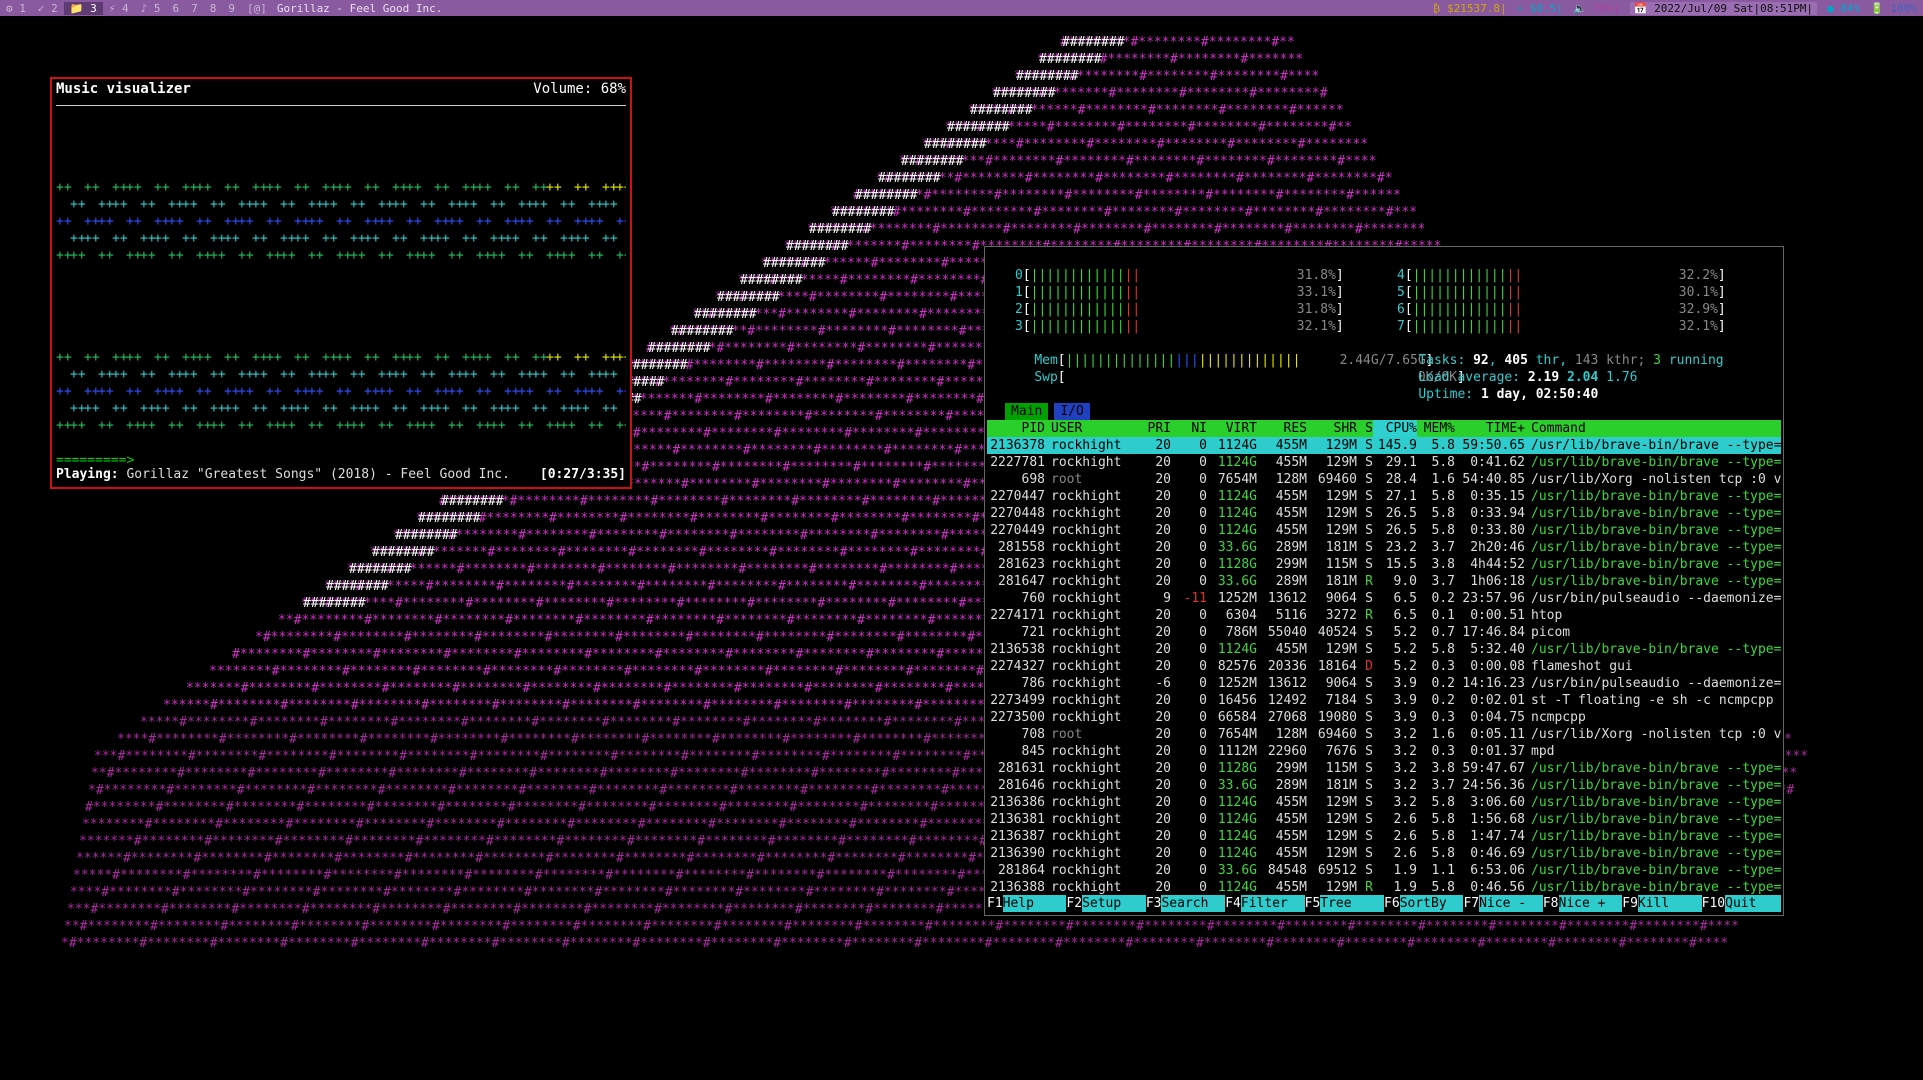  I want to click on workspace-1: ⚙ 1, so click(16, 8).